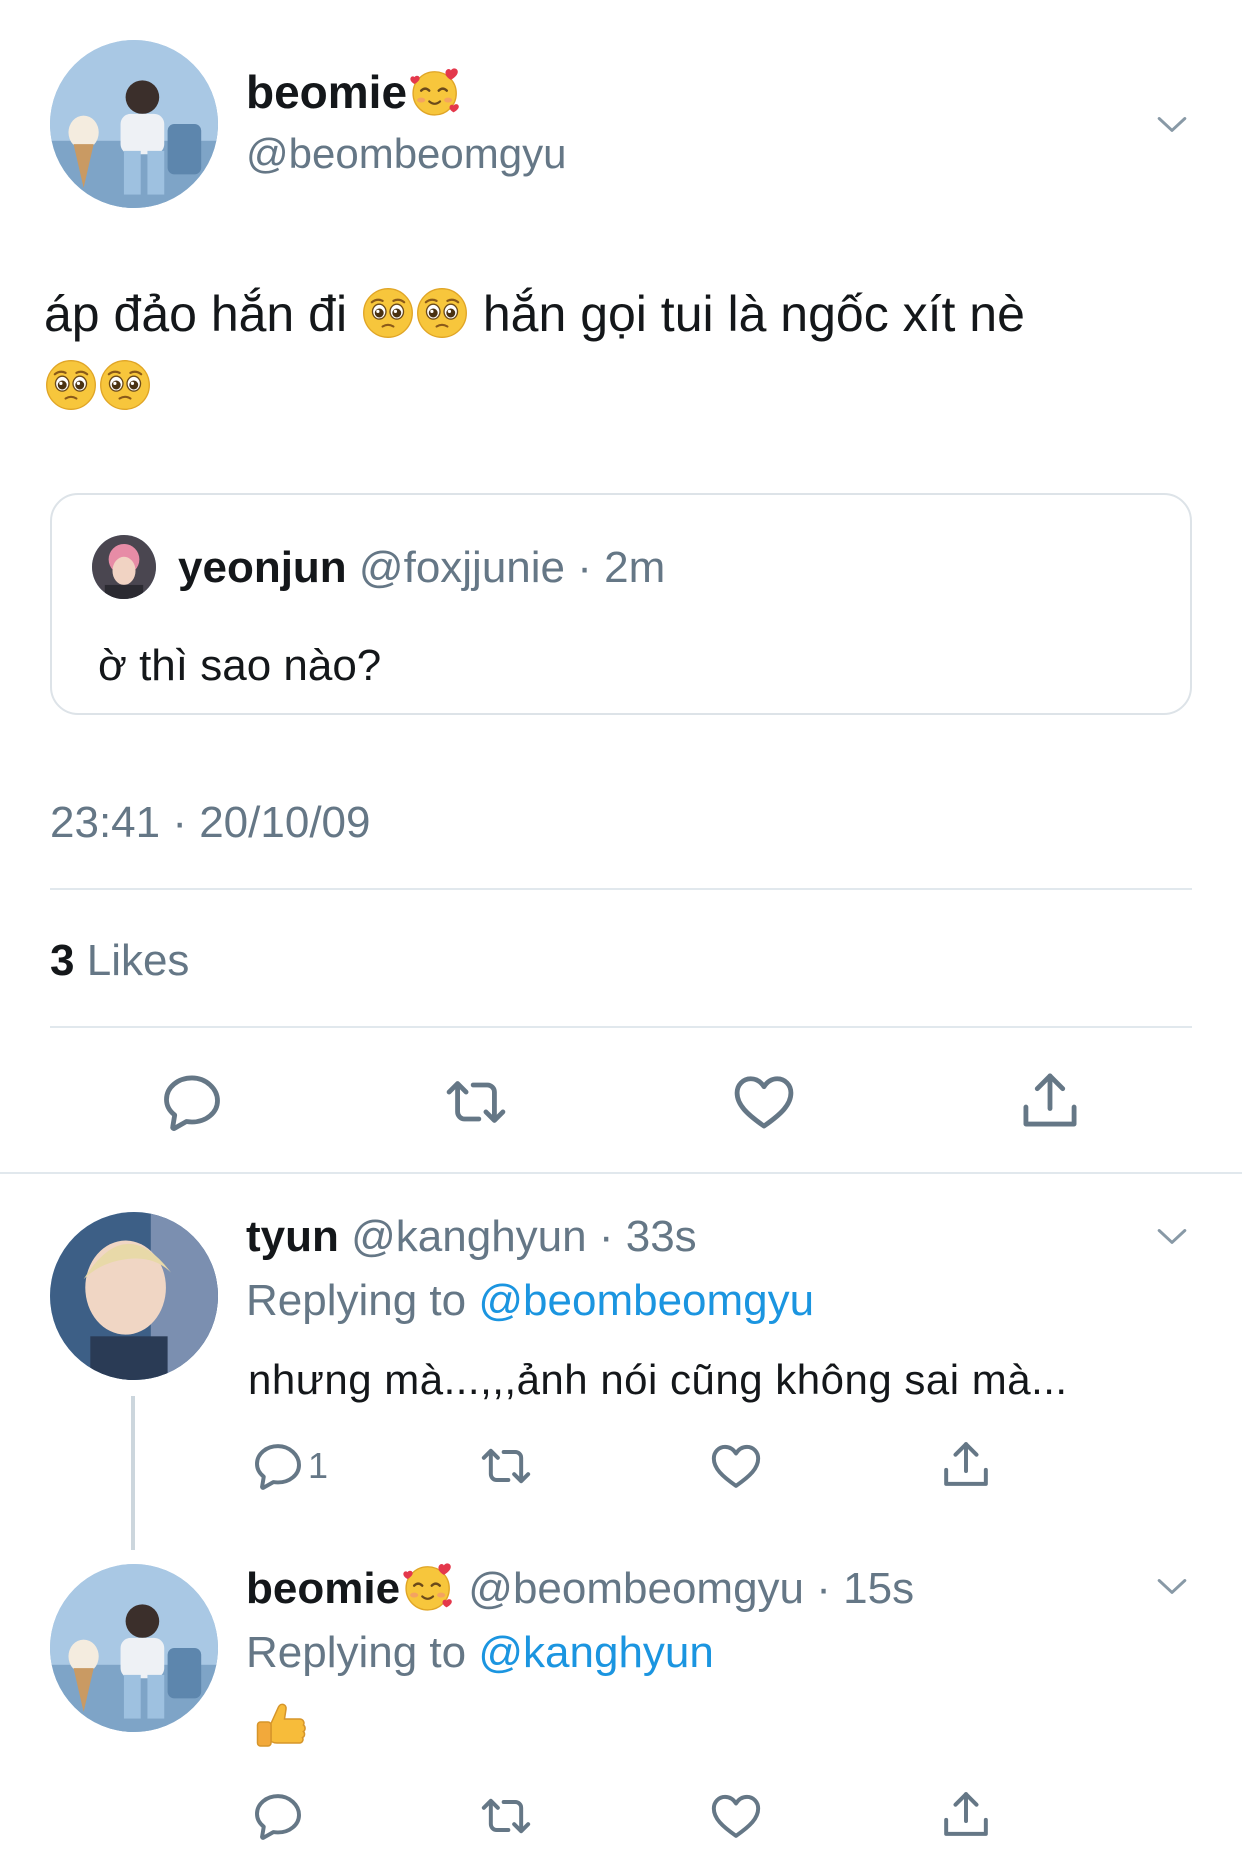  Describe the element at coordinates (865, 1588) in the screenshot. I see `reply-time: · 15s` at that location.